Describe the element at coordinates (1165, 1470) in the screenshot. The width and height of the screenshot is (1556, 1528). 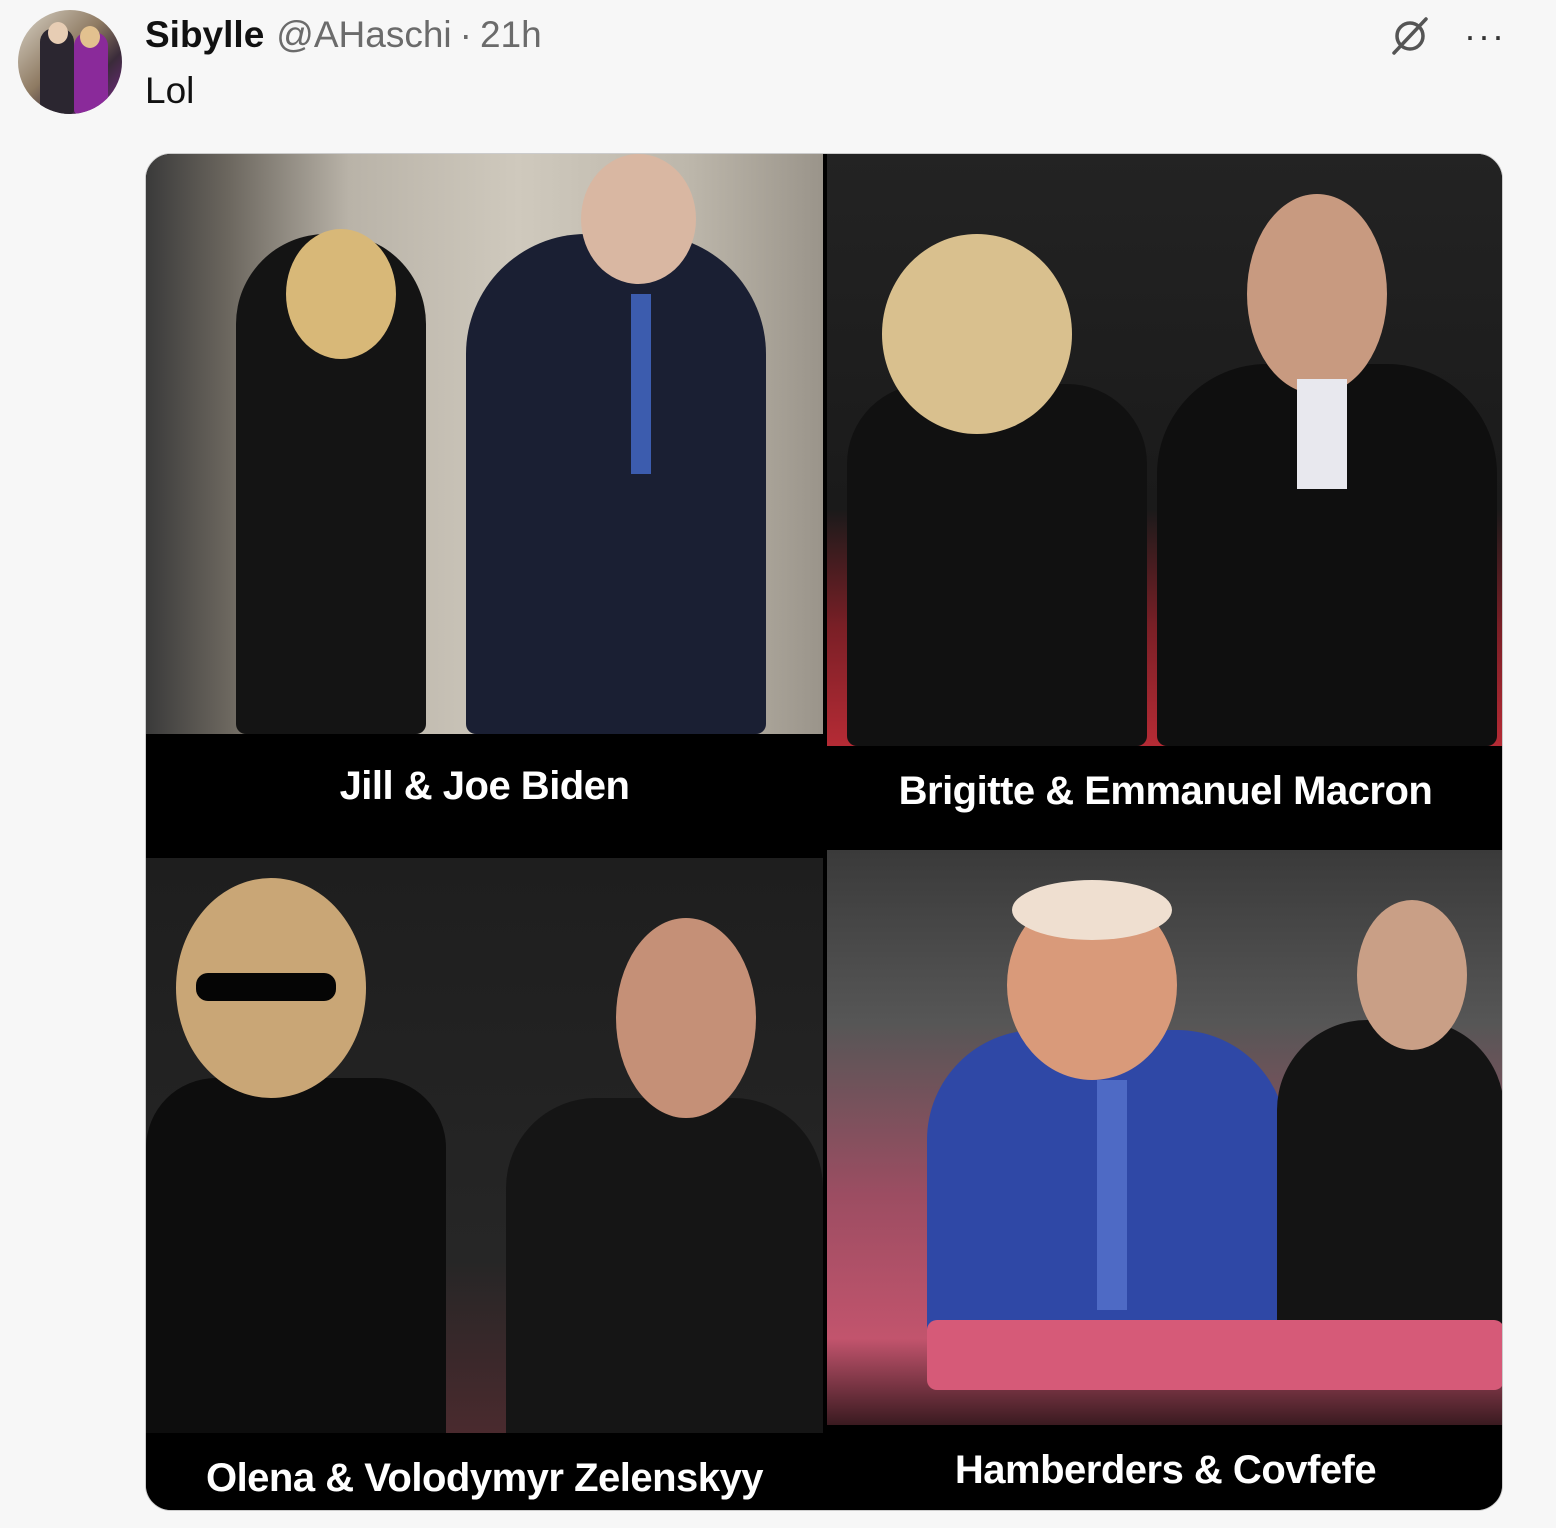
I see `panel-caption: Hamberders & Covfefe` at that location.